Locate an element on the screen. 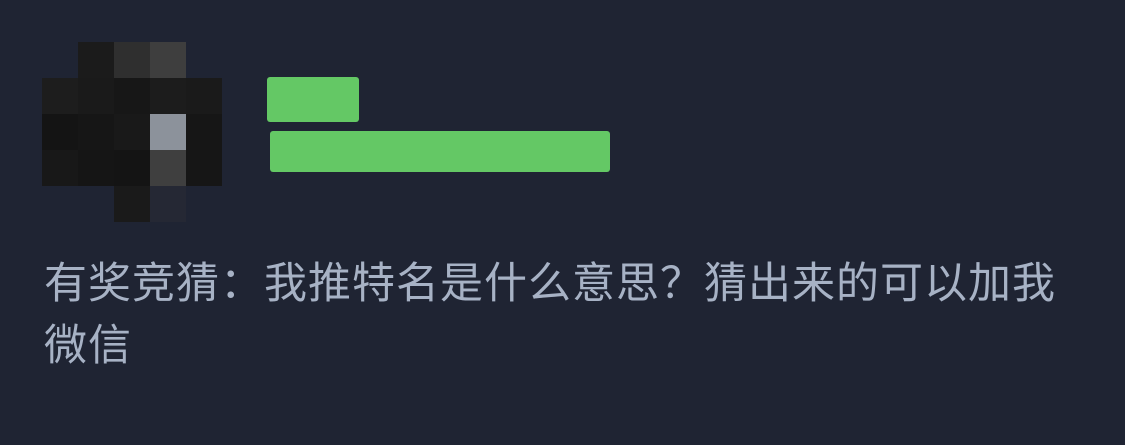 Image resolution: width=1125 pixels, height=445 pixels. avatar is located at coordinates (132, 132).